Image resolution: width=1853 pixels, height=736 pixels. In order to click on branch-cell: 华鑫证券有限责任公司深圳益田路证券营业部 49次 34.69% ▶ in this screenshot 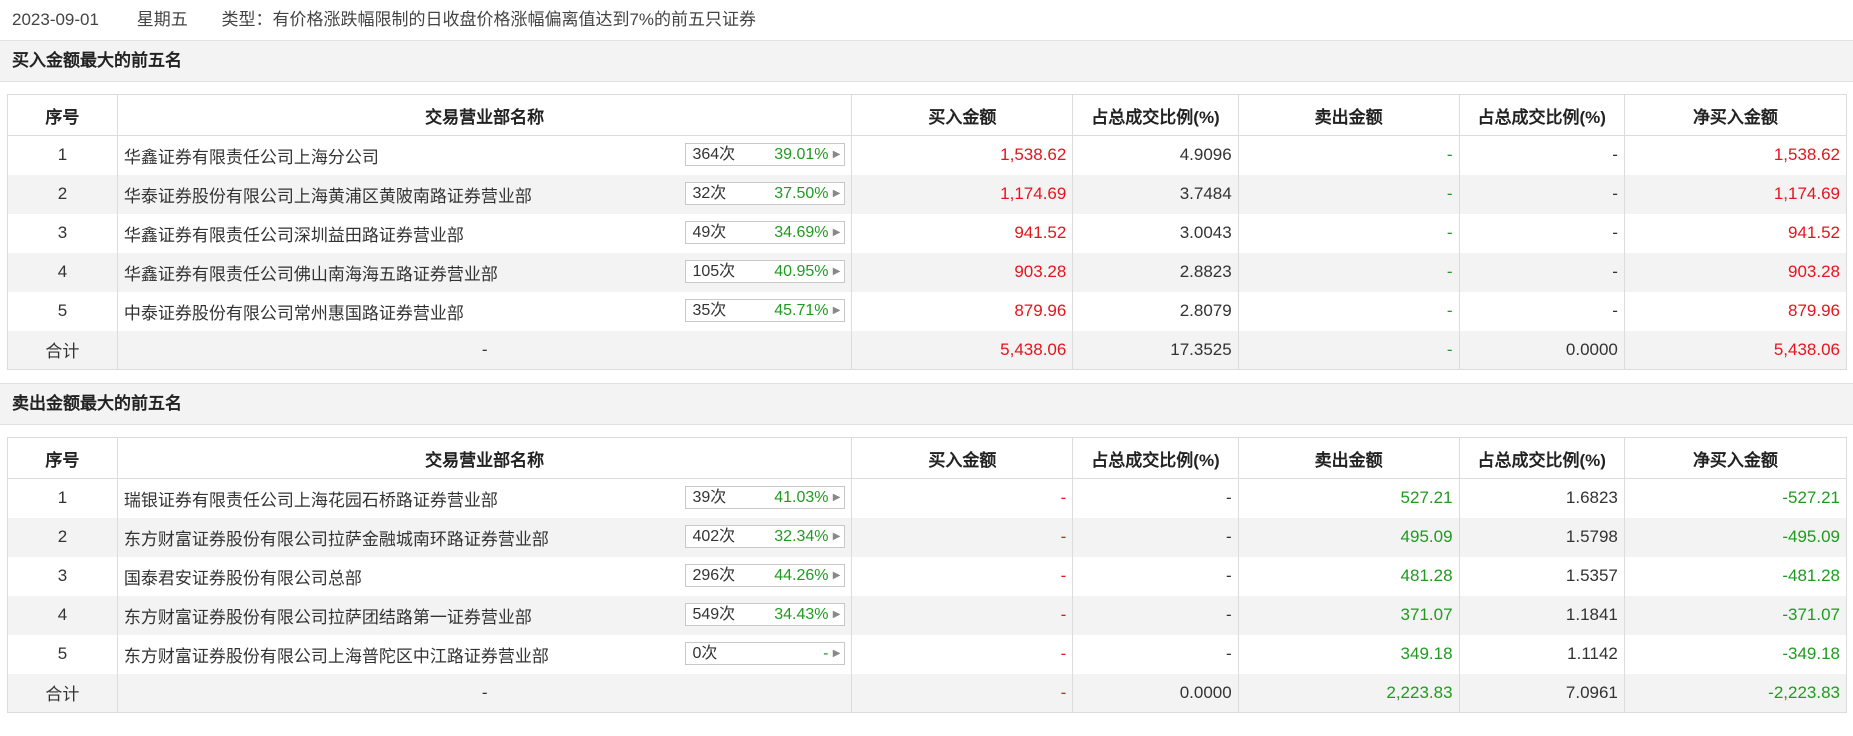, I will do `click(484, 233)`.